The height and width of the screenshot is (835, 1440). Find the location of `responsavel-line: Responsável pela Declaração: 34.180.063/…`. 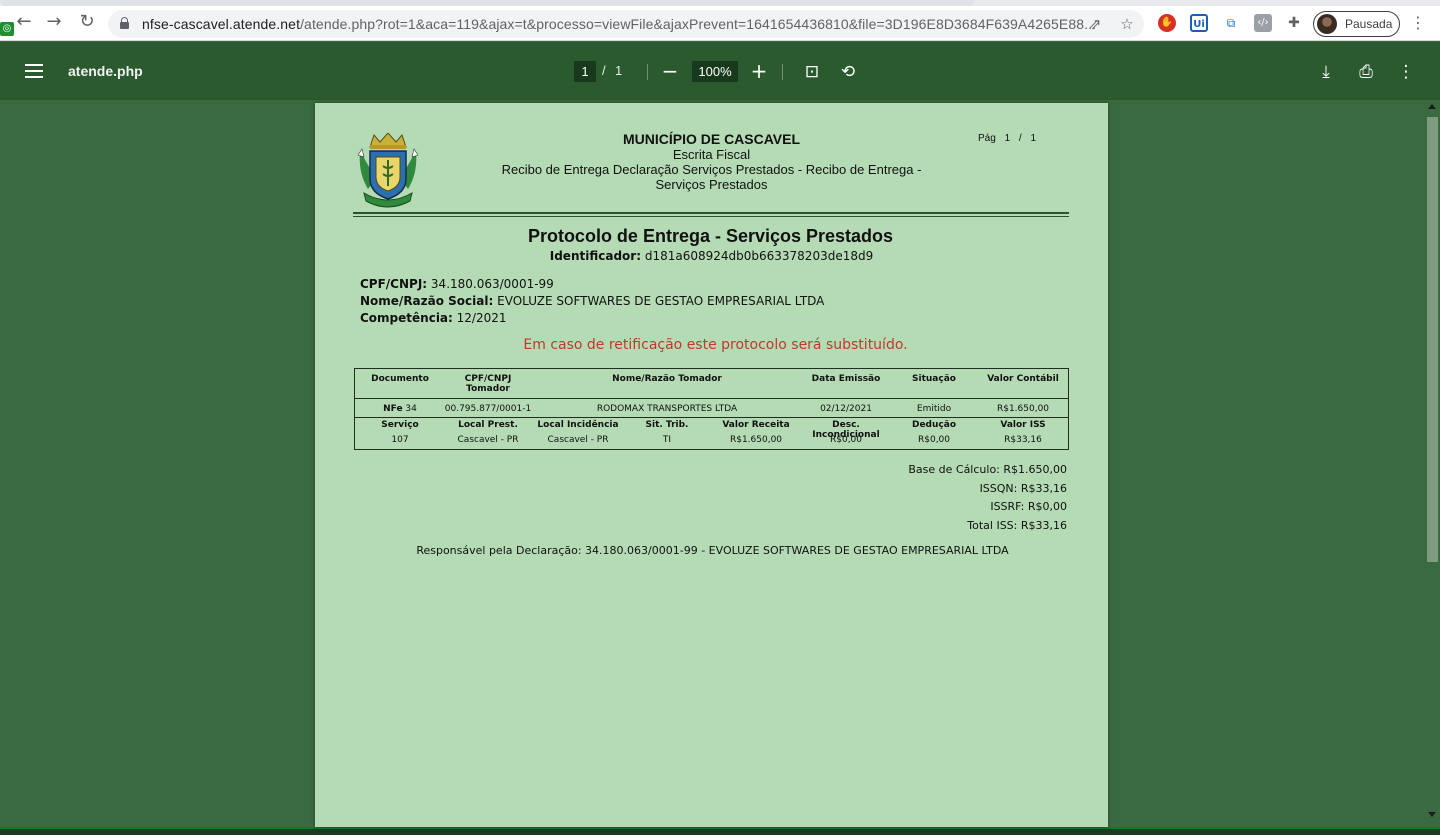

responsavel-line: Responsável pela Declaração: 34.180.063/… is located at coordinates (712, 550).